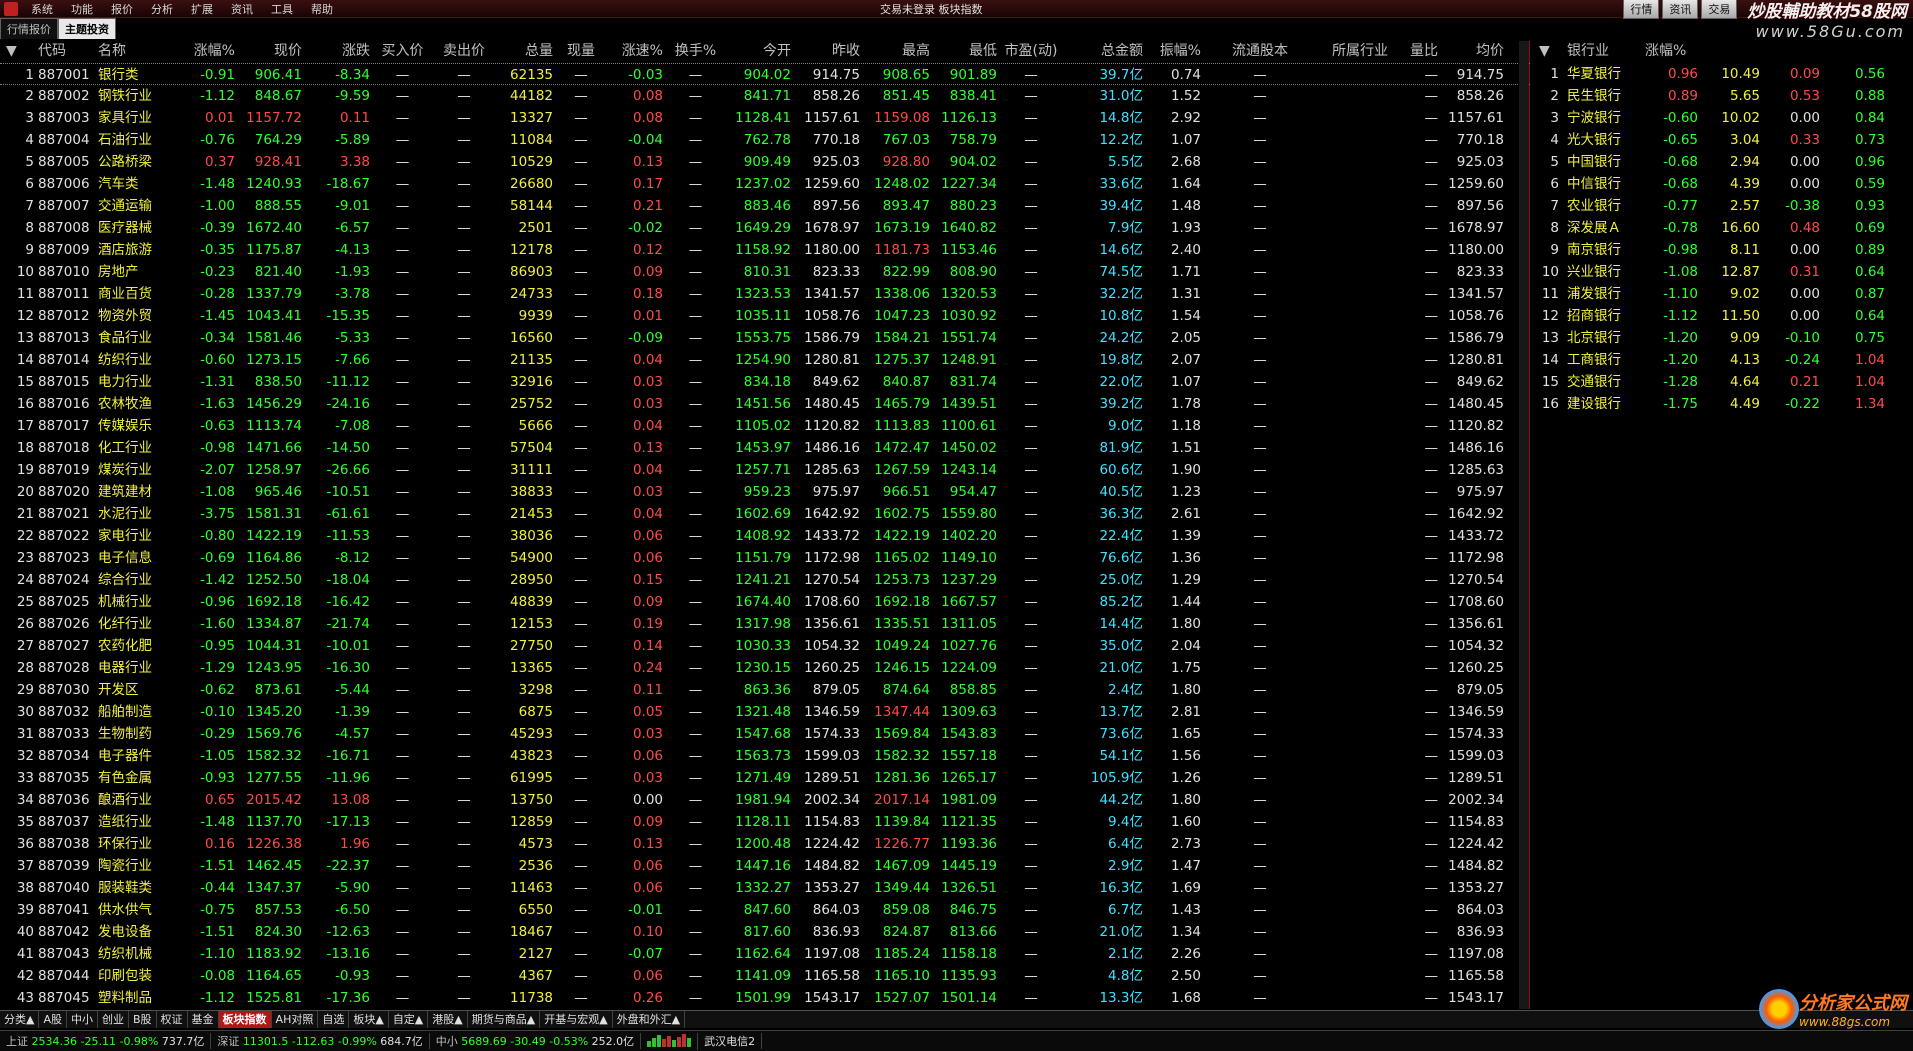 The height and width of the screenshot is (1051, 1913). What do you see at coordinates (1723, 206) in the screenshot?
I see `bank-row: 7 农业银行 -0.77 2.57 -0.38 0.93` at bounding box center [1723, 206].